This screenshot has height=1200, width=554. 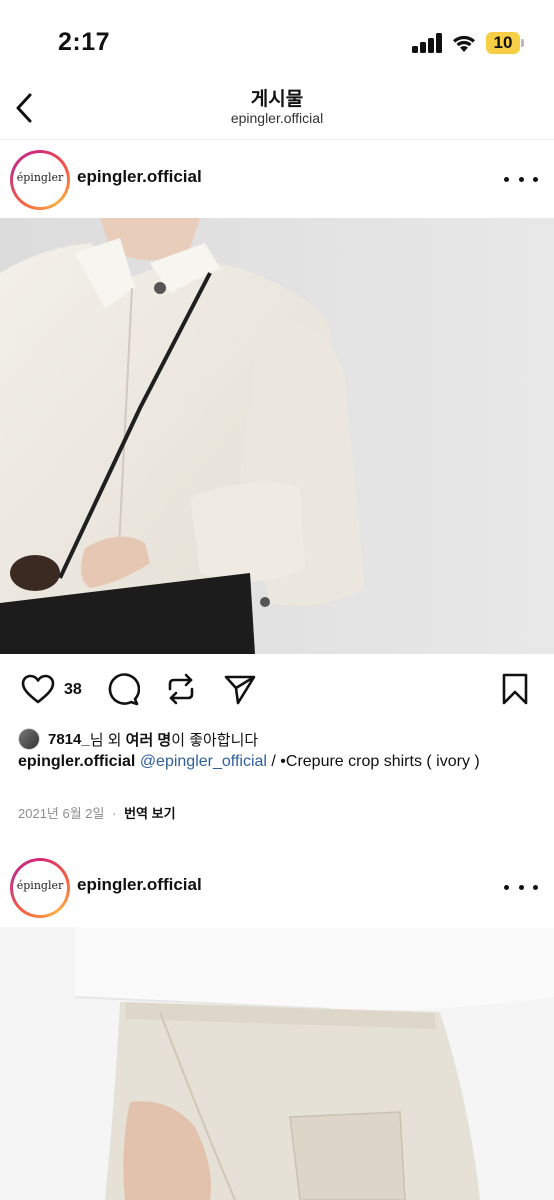 I want to click on translate-link: 번역 보기, so click(x=149, y=813).